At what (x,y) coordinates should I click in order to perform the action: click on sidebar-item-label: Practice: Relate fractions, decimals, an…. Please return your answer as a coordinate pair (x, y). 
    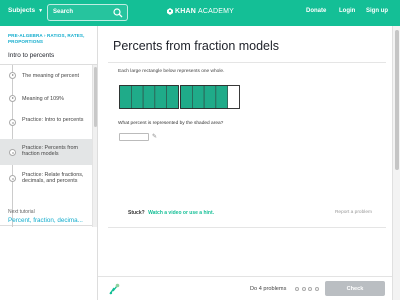
    Looking at the image, I should click on (53, 178).